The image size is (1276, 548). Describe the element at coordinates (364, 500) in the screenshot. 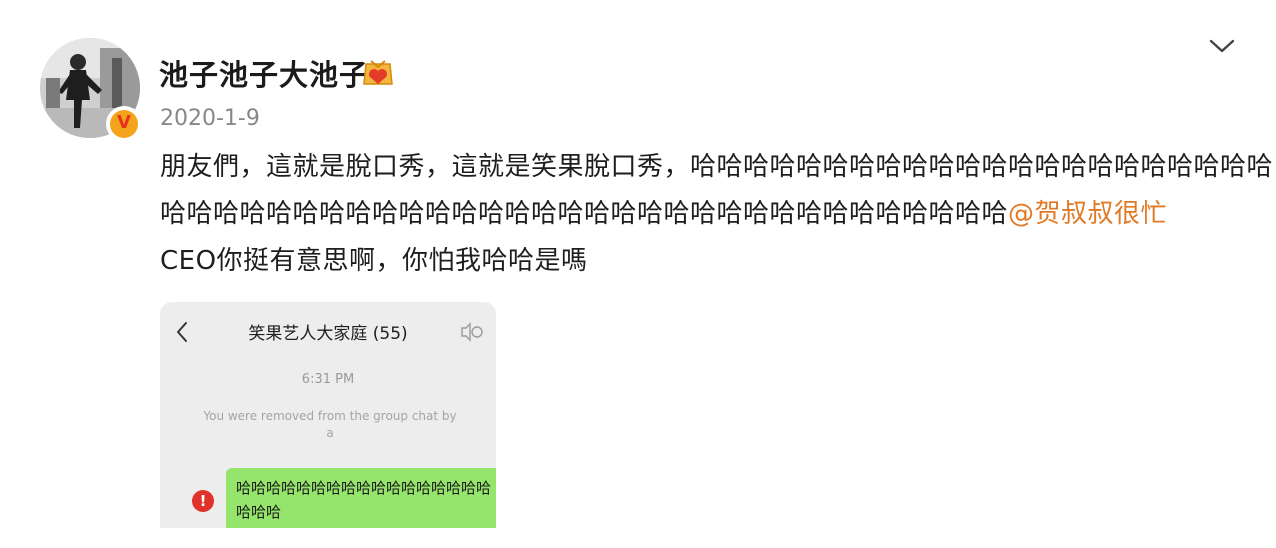

I see `message-text: 哈哈哈哈哈哈哈哈哈哈哈哈哈哈哈哈哈哈哈哈` at that location.